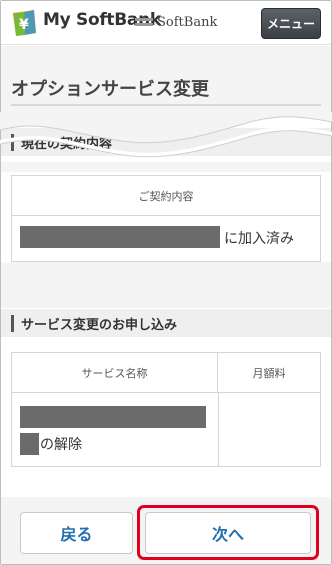  I want to click on monthly-fee-column-header: 月額料, so click(269, 373).